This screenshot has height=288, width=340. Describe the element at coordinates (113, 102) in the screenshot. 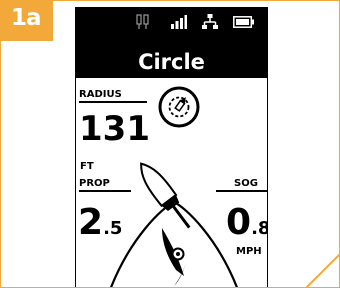

I see `radius-divider` at that location.